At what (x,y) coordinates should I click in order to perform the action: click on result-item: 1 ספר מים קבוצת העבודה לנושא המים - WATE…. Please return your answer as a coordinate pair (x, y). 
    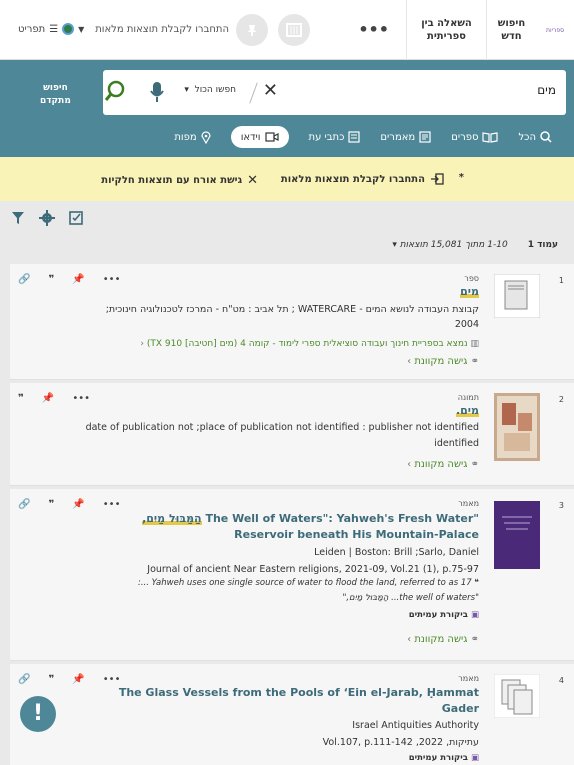
    Looking at the image, I should click on (292, 322).